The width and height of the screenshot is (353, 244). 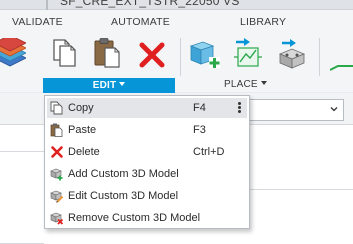 I want to click on add-3d-model-tool-button, so click(x=204, y=55).